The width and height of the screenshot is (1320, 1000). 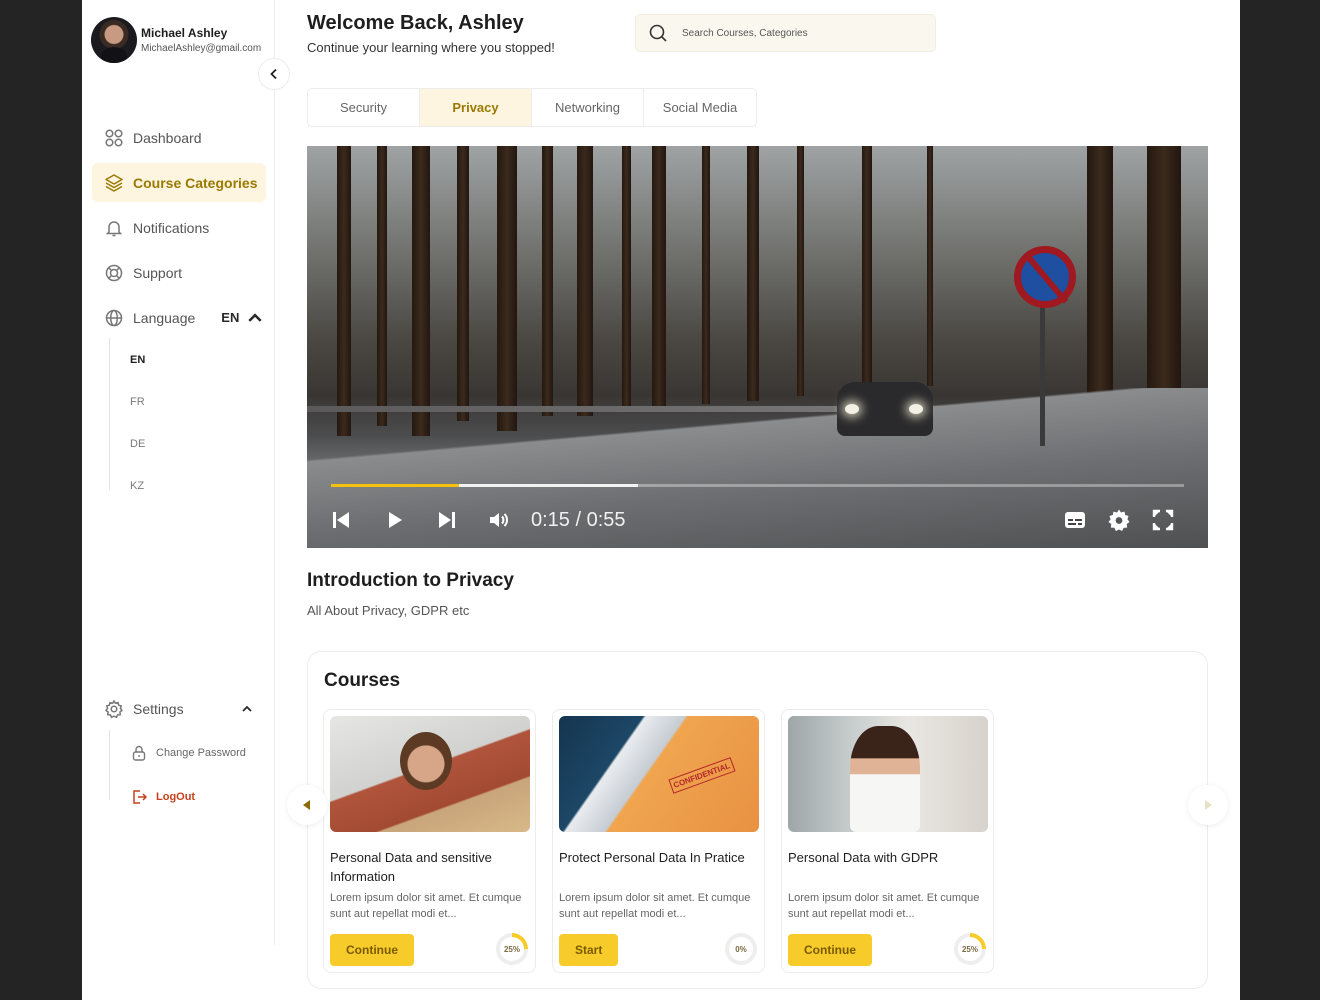 What do you see at coordinates (589, 950) in the screenshot?
I see `start-button: Start` at bounding box center [589, 950].